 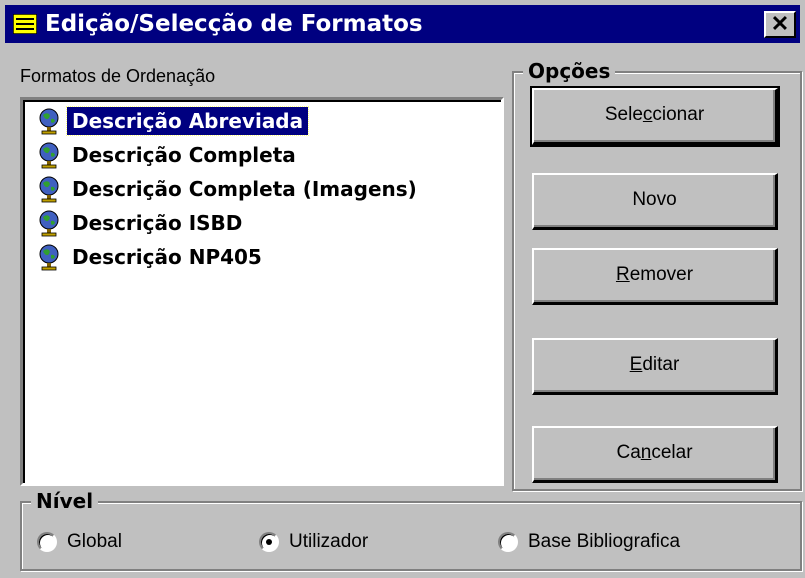 I want to click on radio-global: Global, so click(x=79, y=542).